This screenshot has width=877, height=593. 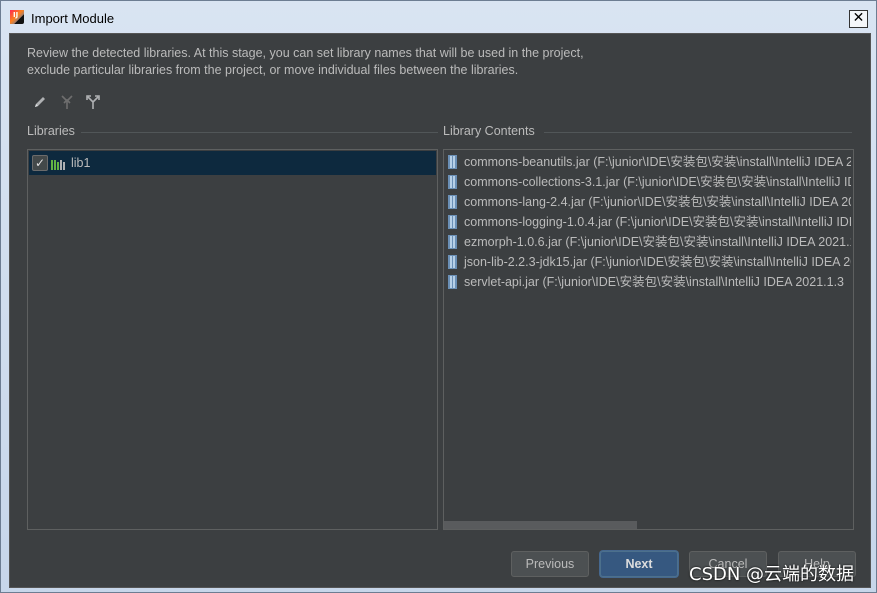 What do you see at coordinates (438, 17) in the screenshot?
I see `title-bar: Import Module ✕` at bounding box center [438, 17].